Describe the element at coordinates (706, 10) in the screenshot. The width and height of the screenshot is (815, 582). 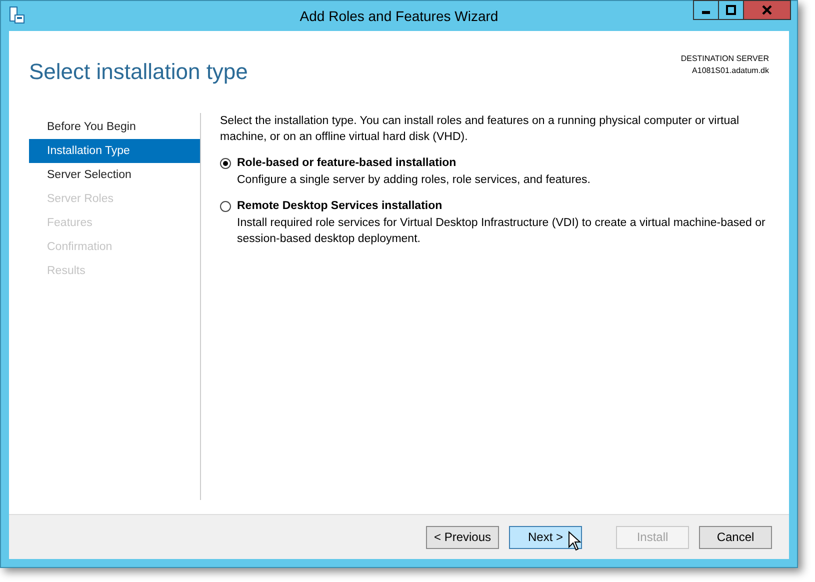
I see `minimize-button` at that location.